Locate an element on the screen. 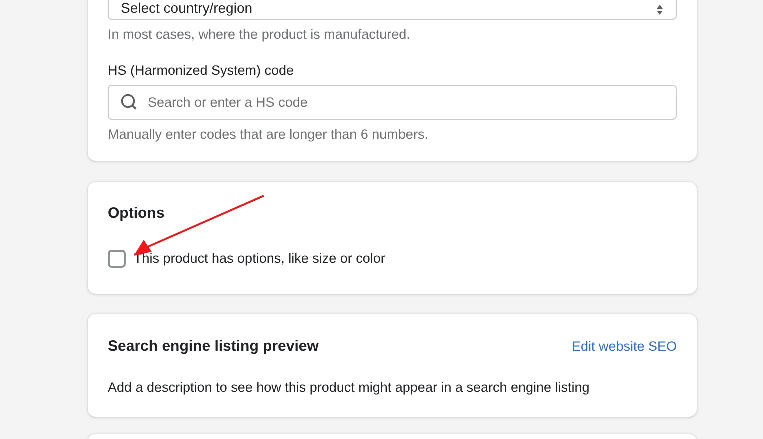 The image size is (763, 439). seo-description: Add a description to see how this product might appear in a search engine listing is located at coordinates (349, 388).